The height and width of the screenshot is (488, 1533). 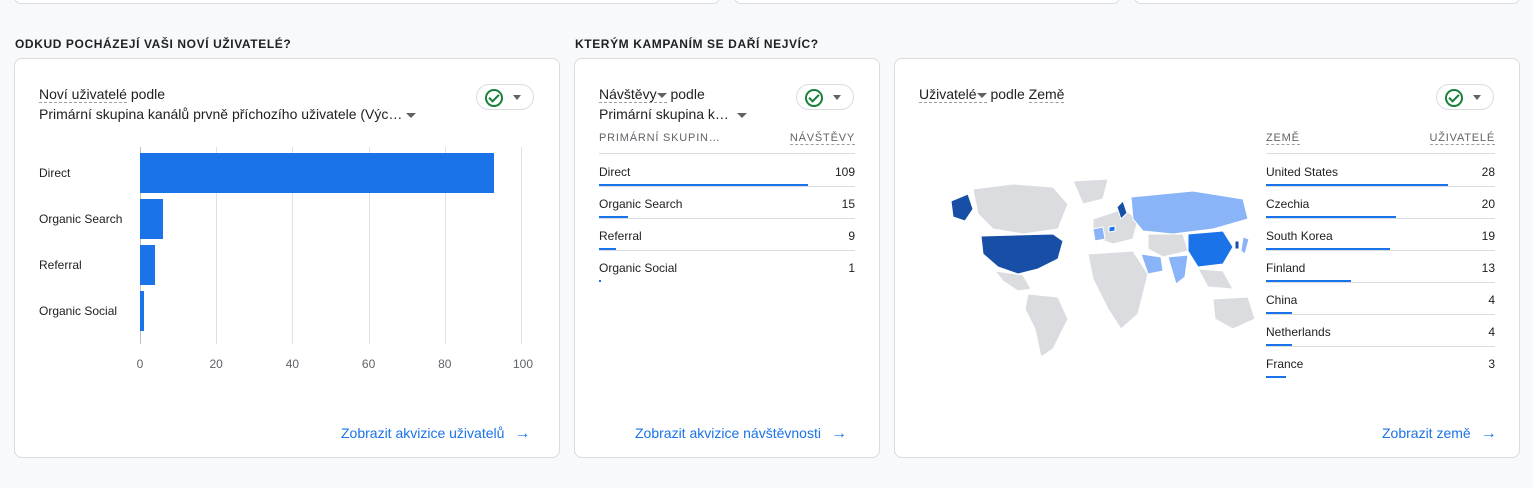 I want to click on link-label: Zobrazit země, so click(x=1426, y=433).